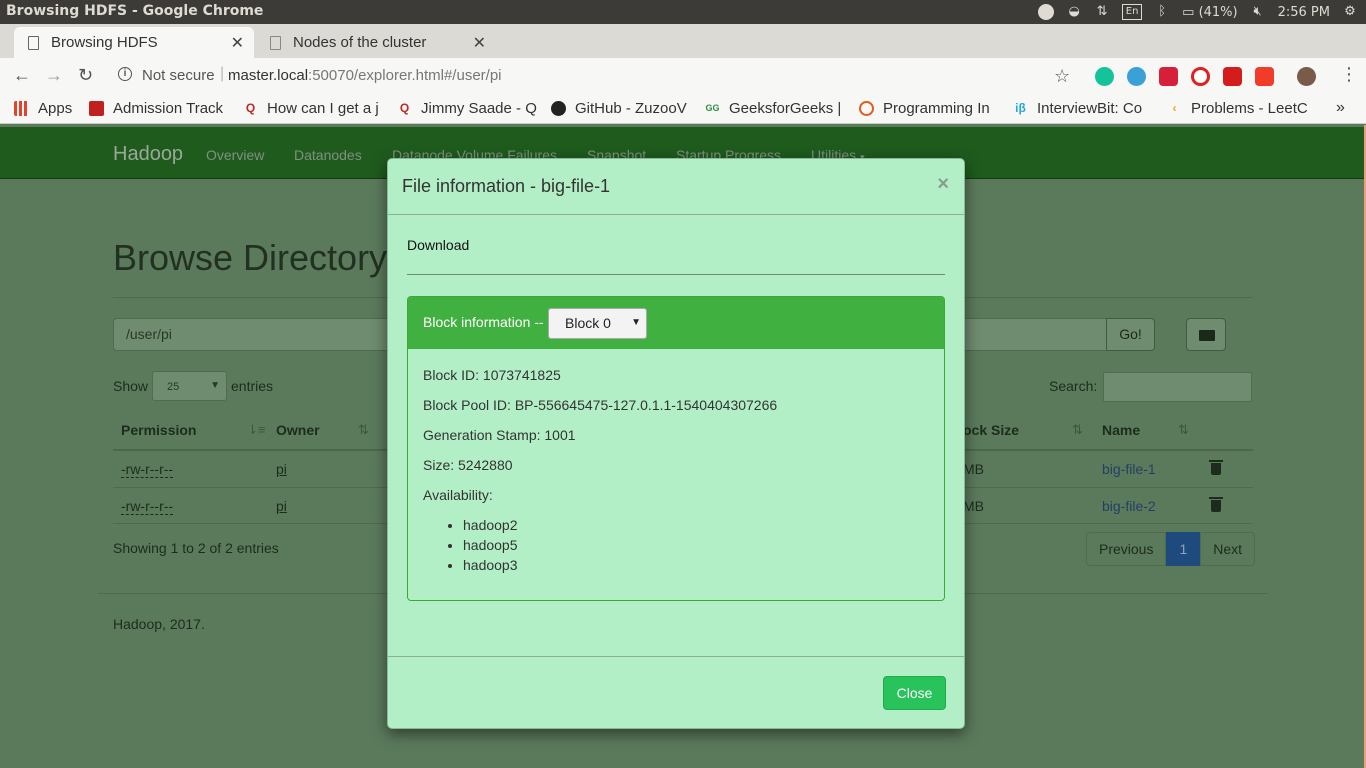 The height and width of the screenshot is (768, 1366). What do you see at coordinates (631, 108) in the screenshot?
I see `bookmark-label: GitHub - ZuzooV` at bounding box center [631, 108].